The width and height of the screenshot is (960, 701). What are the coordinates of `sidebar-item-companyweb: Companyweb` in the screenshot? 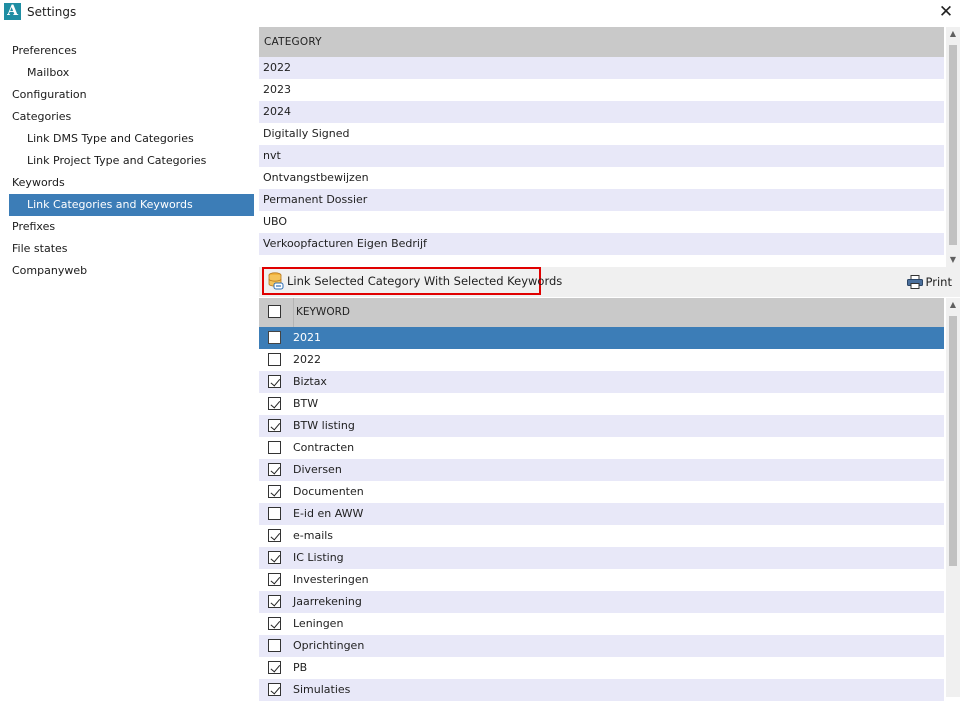 It's located at (128, 271).